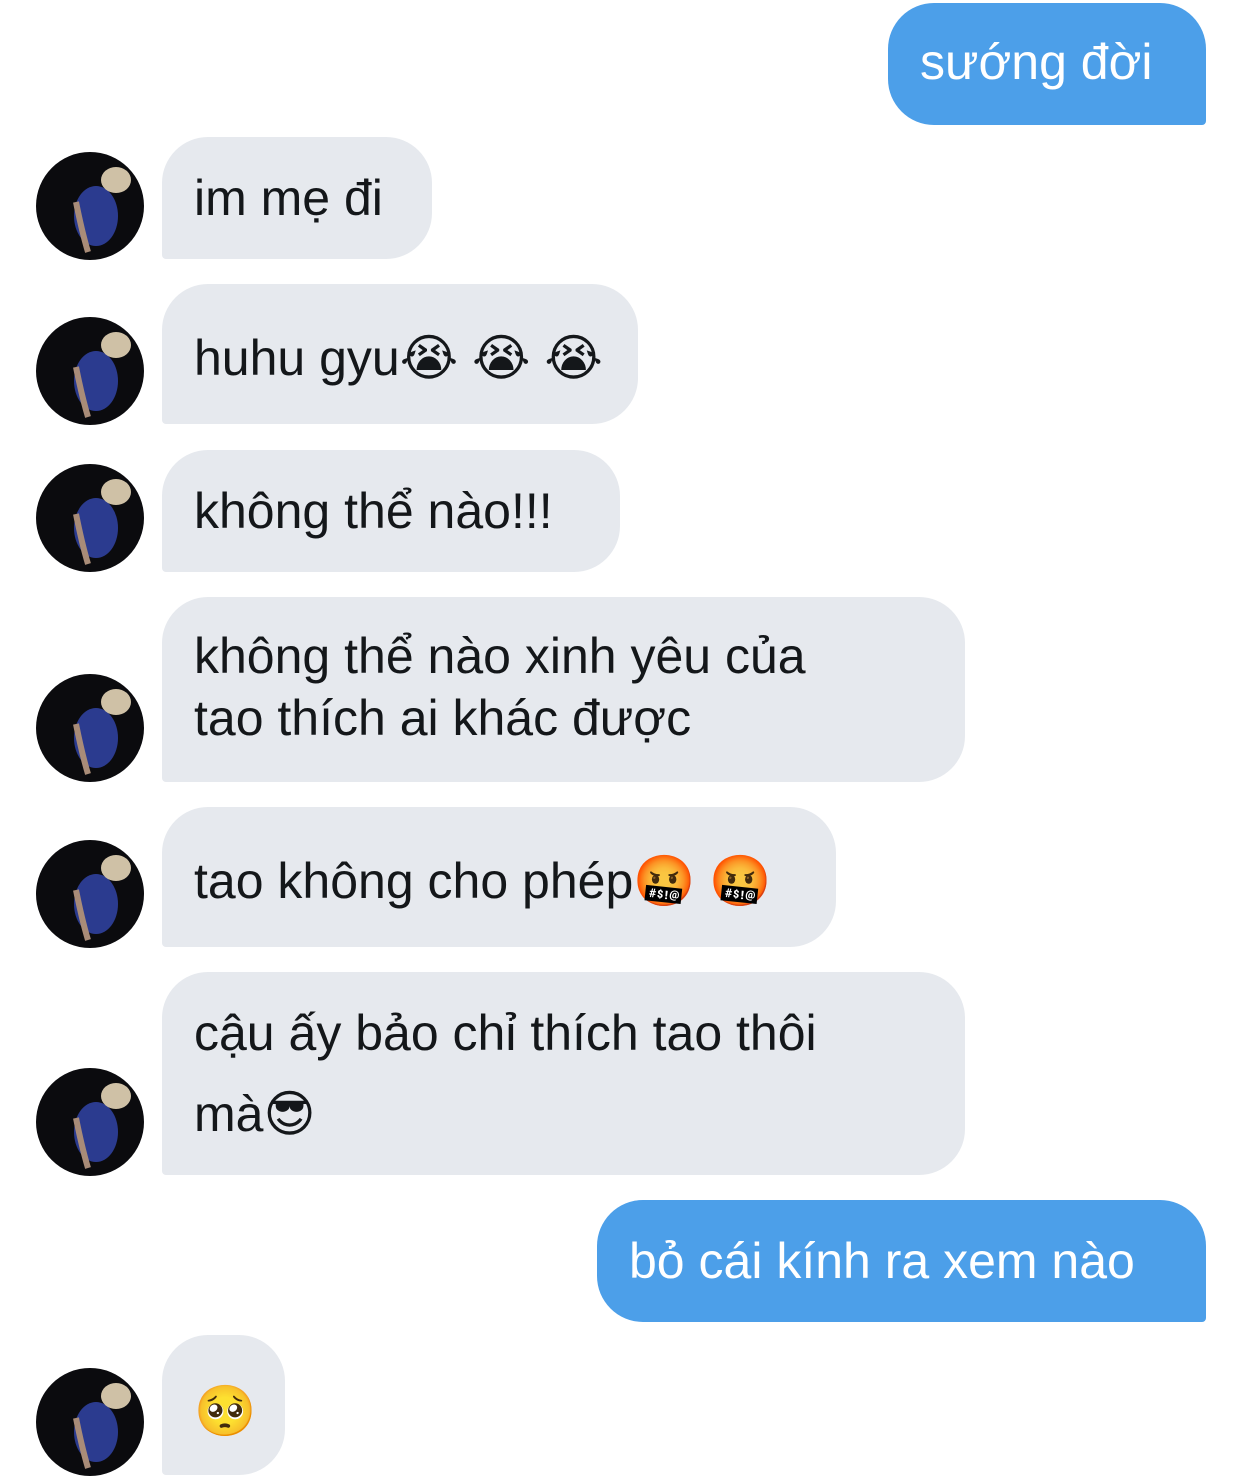 The height and width of the screenshot is (1484, 1242). Describe the element at coordinates (443, 718) in the screenshot. I see `message-text-line: tao thích ai khác được` at that location.